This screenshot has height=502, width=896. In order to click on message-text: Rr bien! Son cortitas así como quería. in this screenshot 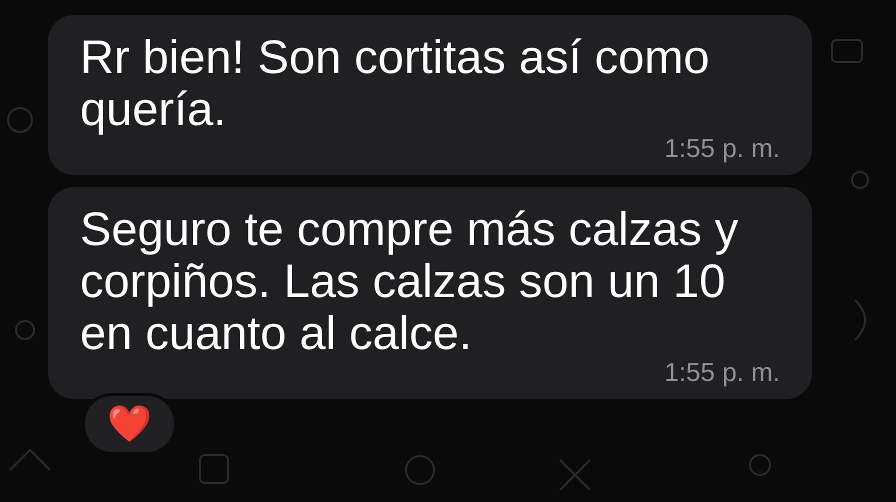, I will do `click(395, 83)`.